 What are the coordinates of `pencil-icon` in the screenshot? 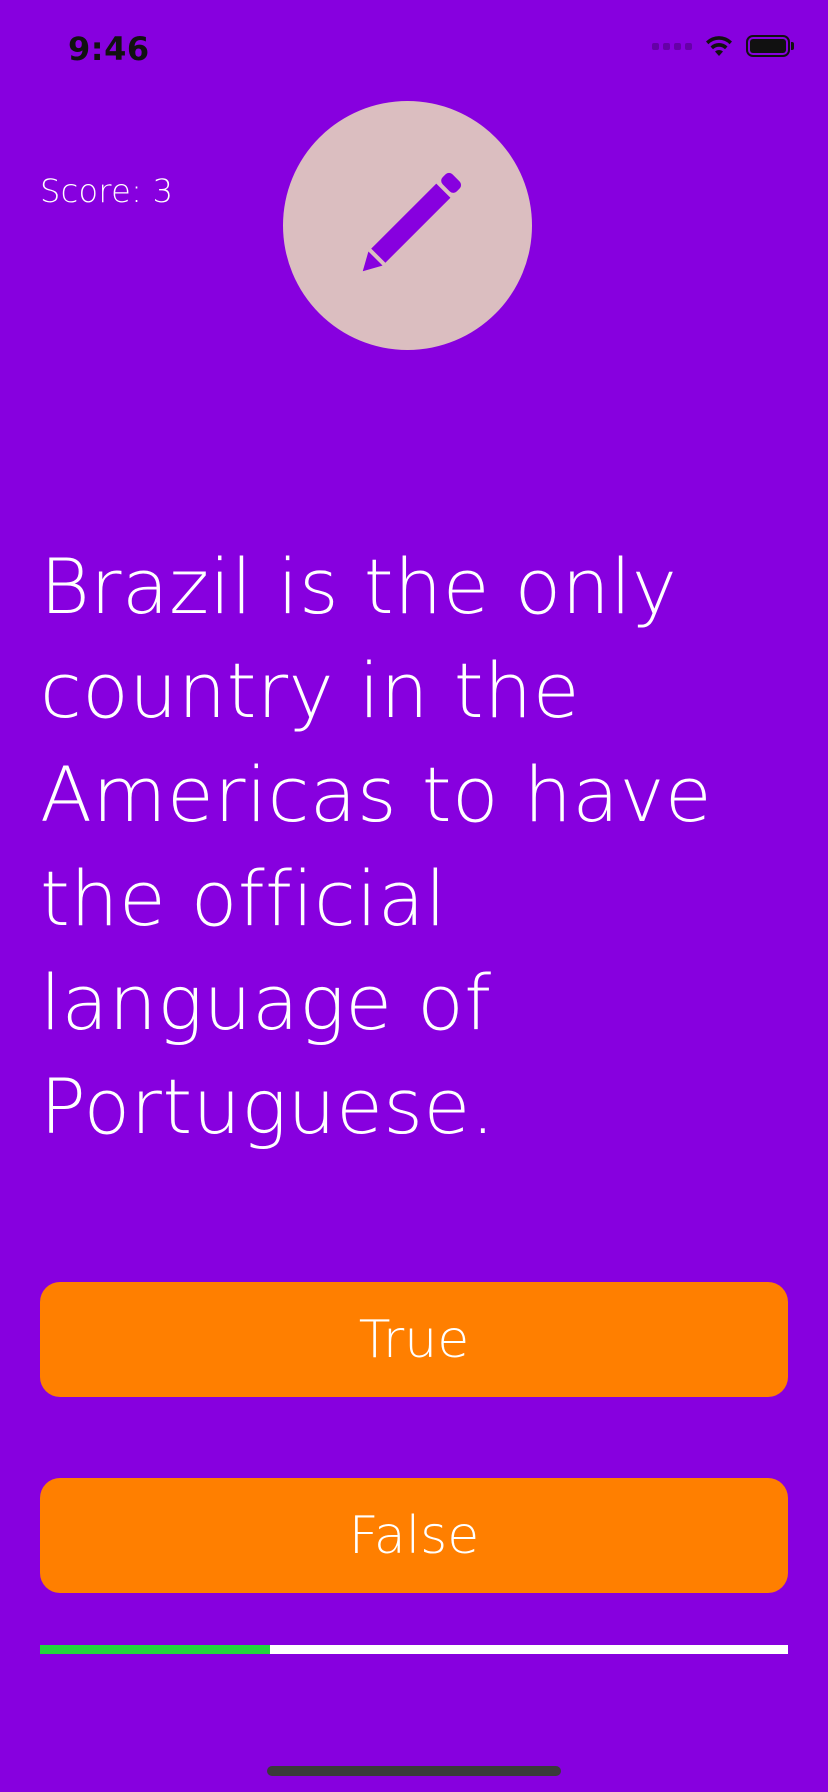 It's located at (411, 221).